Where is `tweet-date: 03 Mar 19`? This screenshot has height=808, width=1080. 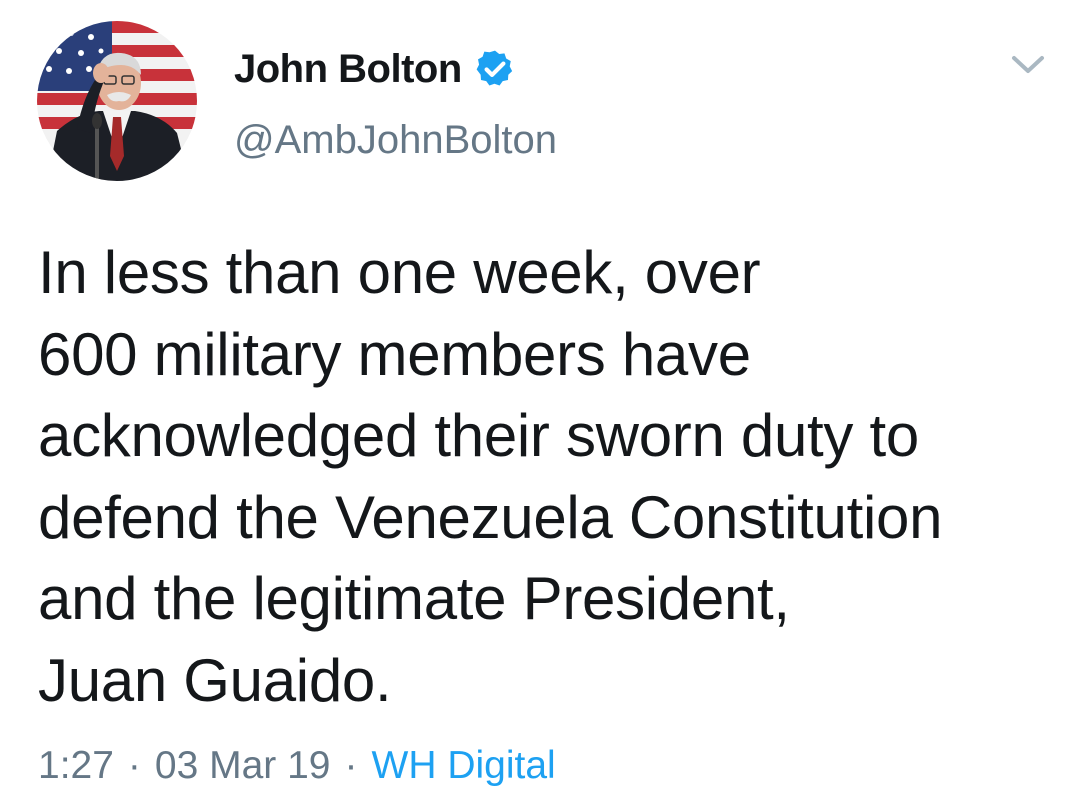
tweet-date: 03 Mar 19 is located at coordinates (243, 766).